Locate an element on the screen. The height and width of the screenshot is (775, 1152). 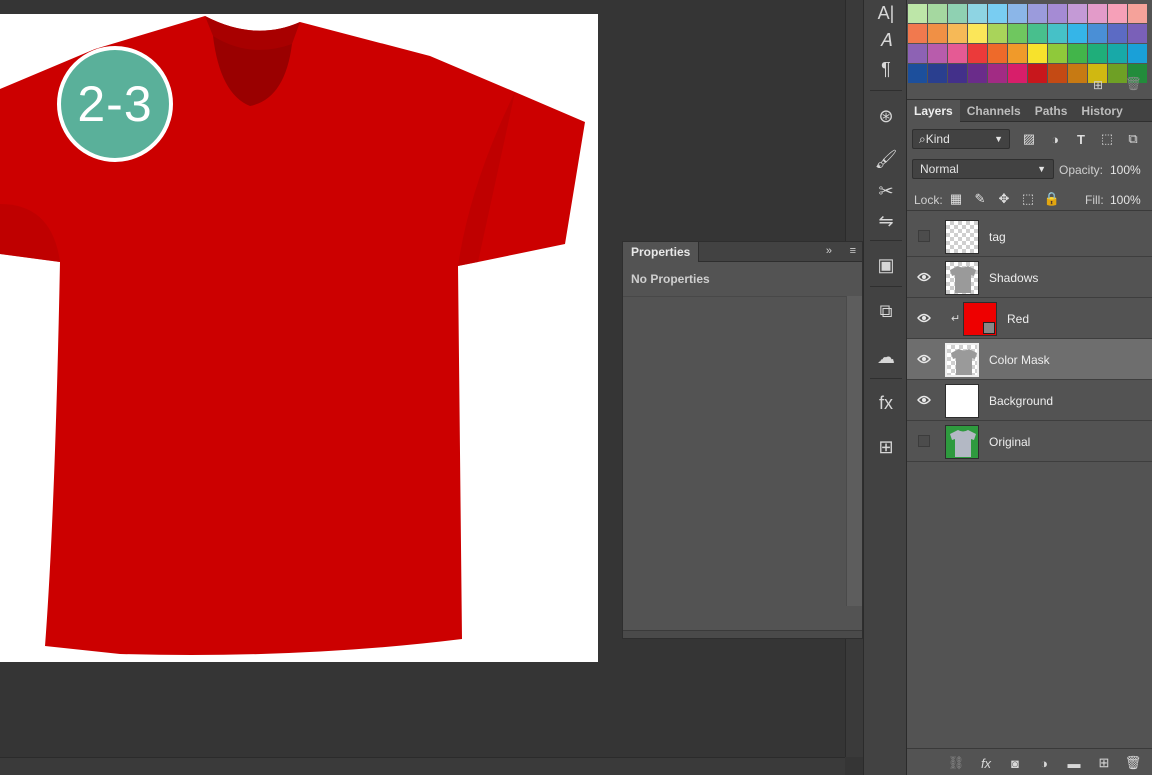
tab-layers: Layers is located at coordinates (933, 111).